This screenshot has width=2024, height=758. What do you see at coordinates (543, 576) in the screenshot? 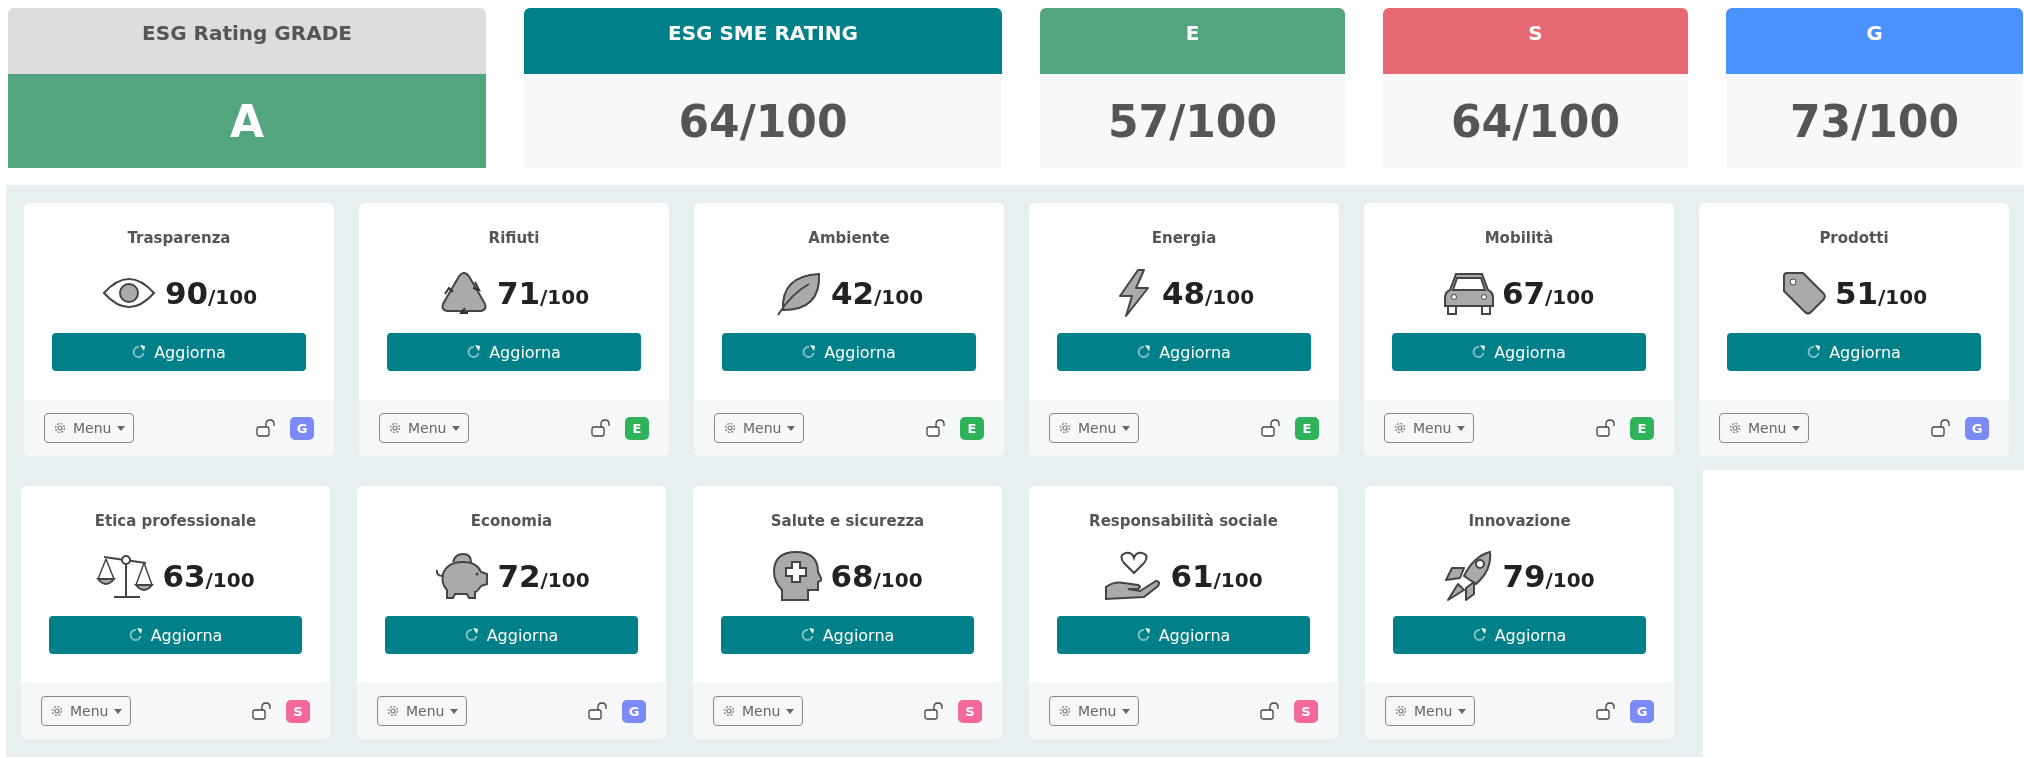
I see `score-value: 72/100` at bounding box center [543, 576].